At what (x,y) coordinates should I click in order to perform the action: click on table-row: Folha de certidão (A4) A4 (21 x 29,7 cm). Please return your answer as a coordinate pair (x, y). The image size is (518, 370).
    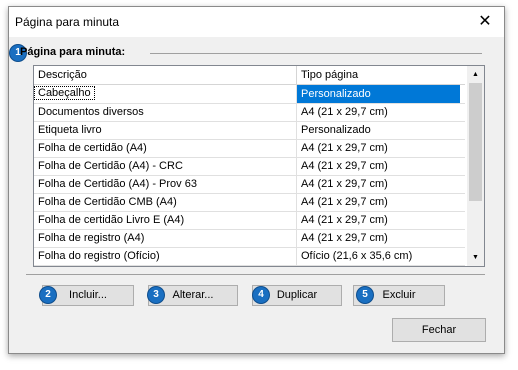
    Looking at the image, I should click on (249, 148).